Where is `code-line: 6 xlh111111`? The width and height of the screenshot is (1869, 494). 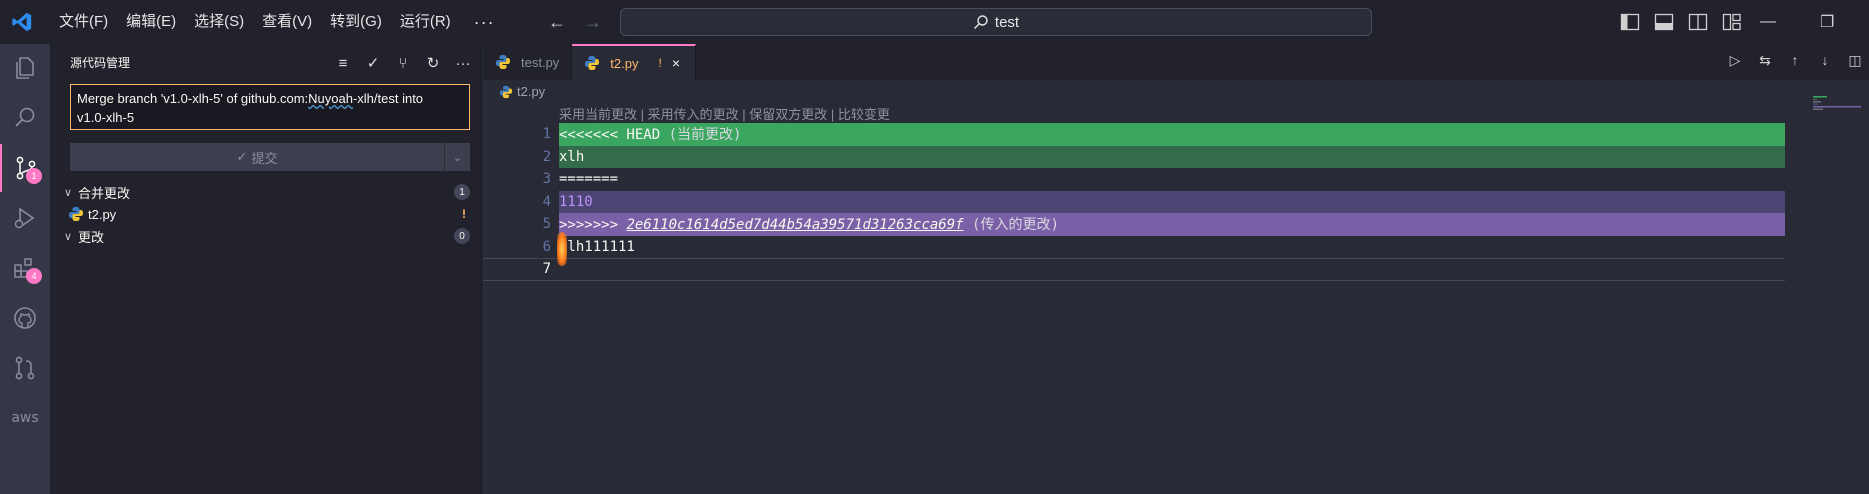 code-line: 6 xlh111111 is located at coordinates (1134, 247).